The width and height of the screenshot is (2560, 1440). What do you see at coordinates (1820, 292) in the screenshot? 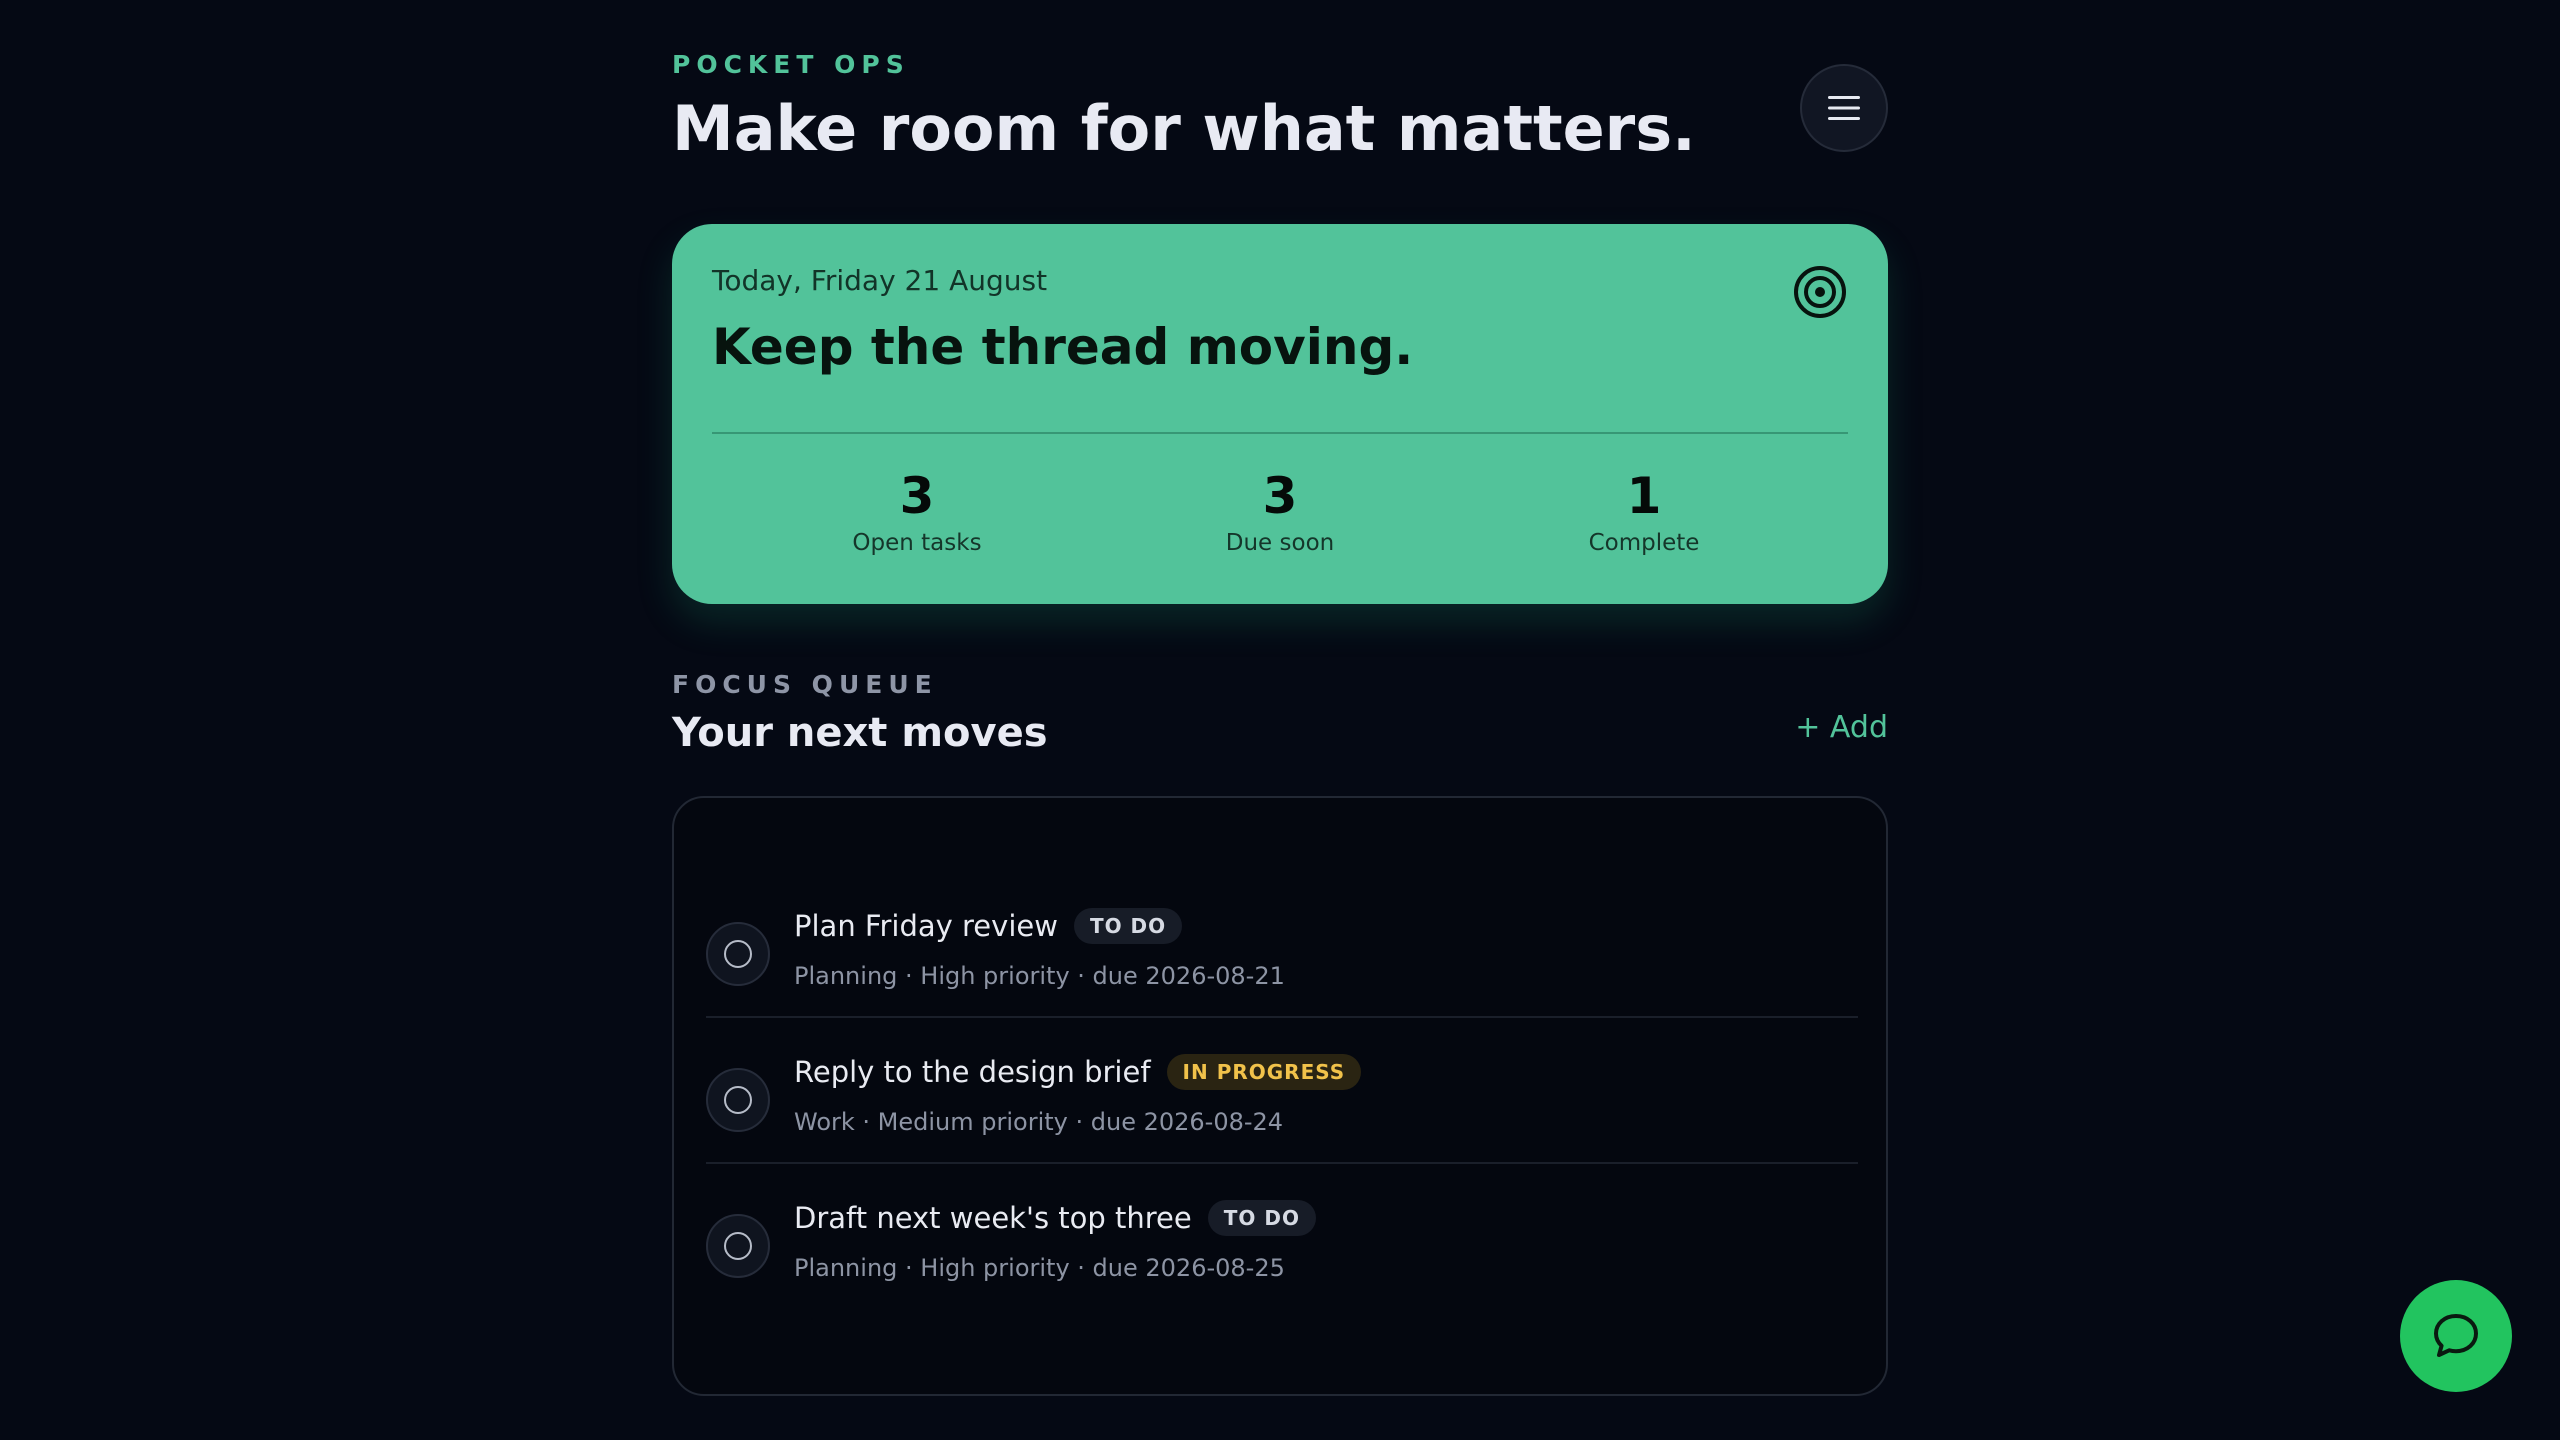
I see `target-icon` at bounding box center [1820, 292].